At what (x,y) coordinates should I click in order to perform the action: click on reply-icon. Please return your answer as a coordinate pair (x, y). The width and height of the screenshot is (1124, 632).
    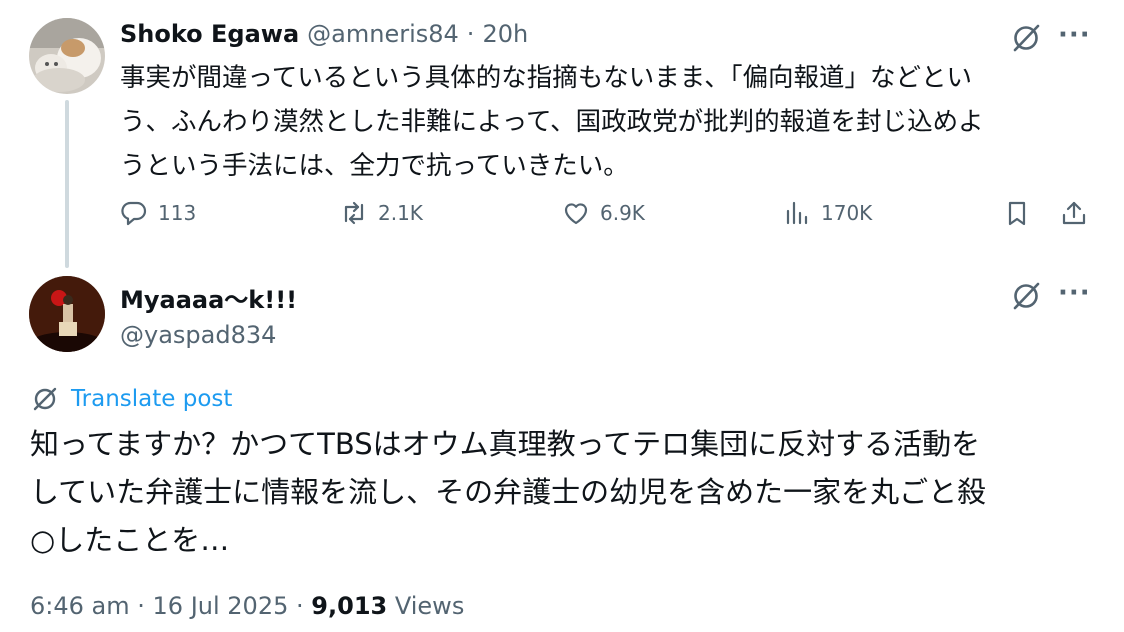
    Looking at the image, I should click on (134, 213).